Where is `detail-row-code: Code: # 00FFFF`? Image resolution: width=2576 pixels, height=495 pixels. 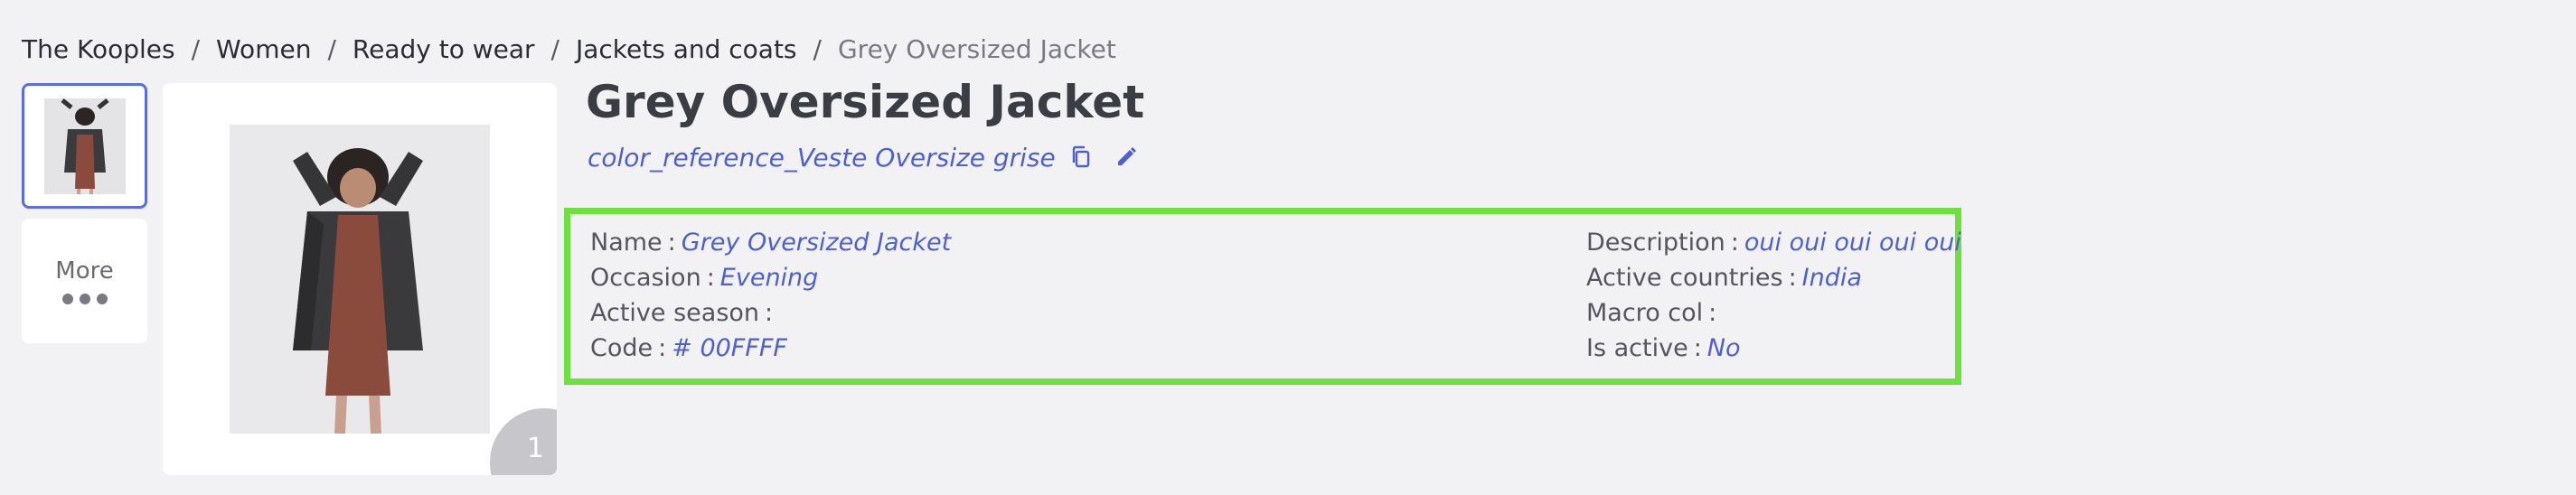 detail-row-code: Code: # 00FFFF is located at coordinates (688, 348).